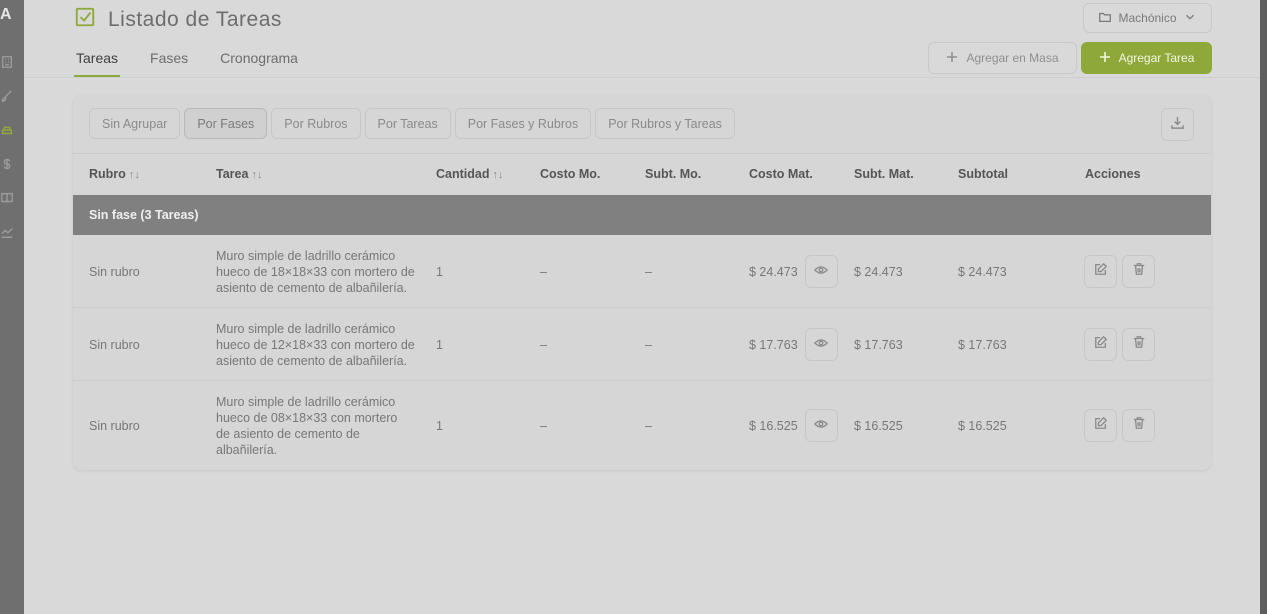 The height and width of the screenshot is (614, 1267). Describe the element at coordinates (773, 271) in the screenshot. I see `costo-mat-value: $ 24.473` at that location.